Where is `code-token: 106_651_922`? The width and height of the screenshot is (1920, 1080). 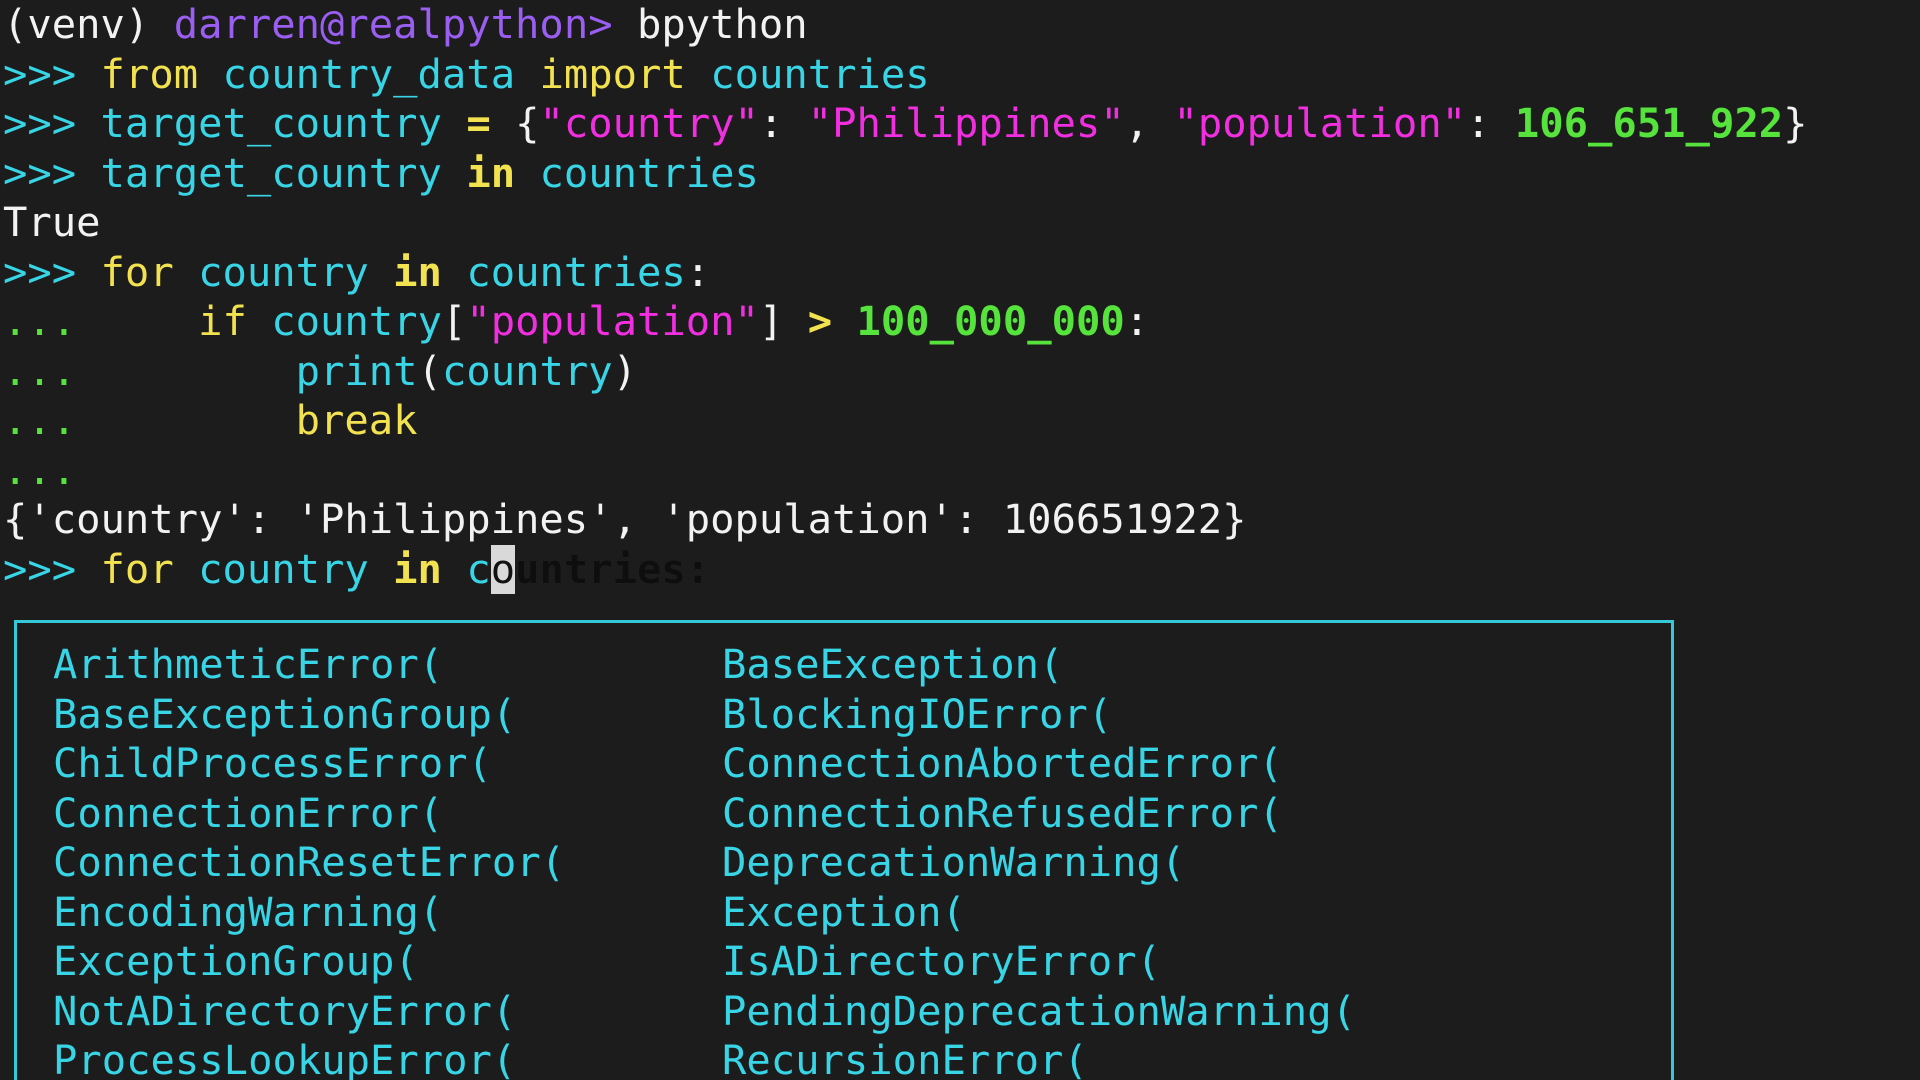
code-token: 106_651_922 is located at coordinates (1649, 123).